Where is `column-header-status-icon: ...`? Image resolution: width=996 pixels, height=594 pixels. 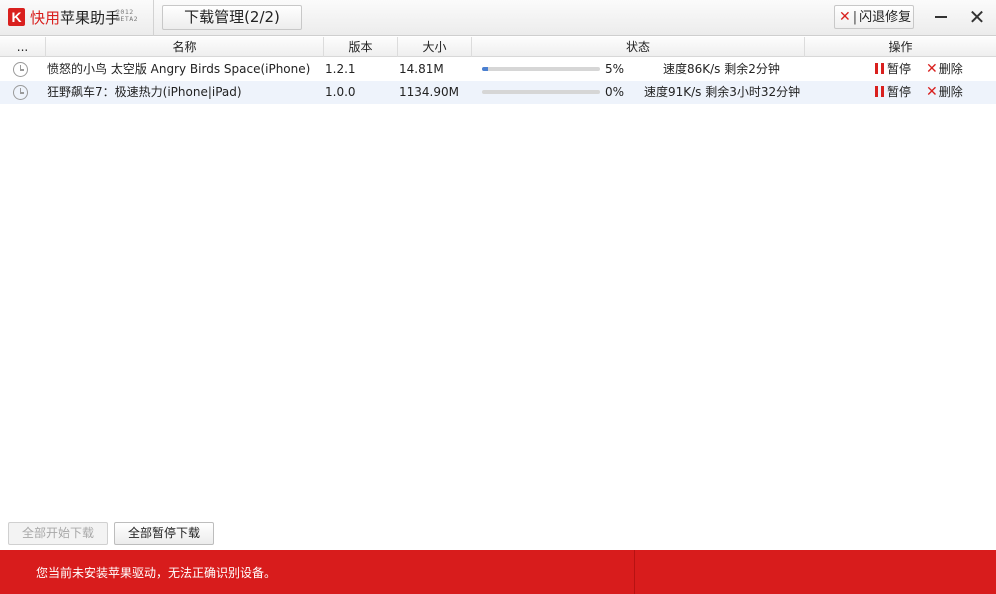 column-header-status-icon: ... is located at coordinates (23, 47).